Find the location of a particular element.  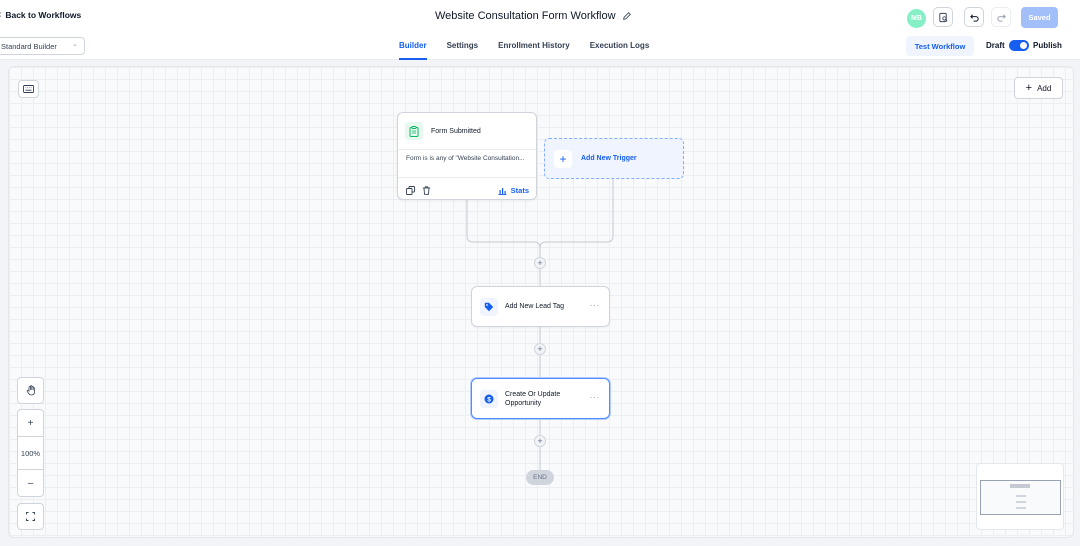

copy-icon is located at coordinates (410, 190).